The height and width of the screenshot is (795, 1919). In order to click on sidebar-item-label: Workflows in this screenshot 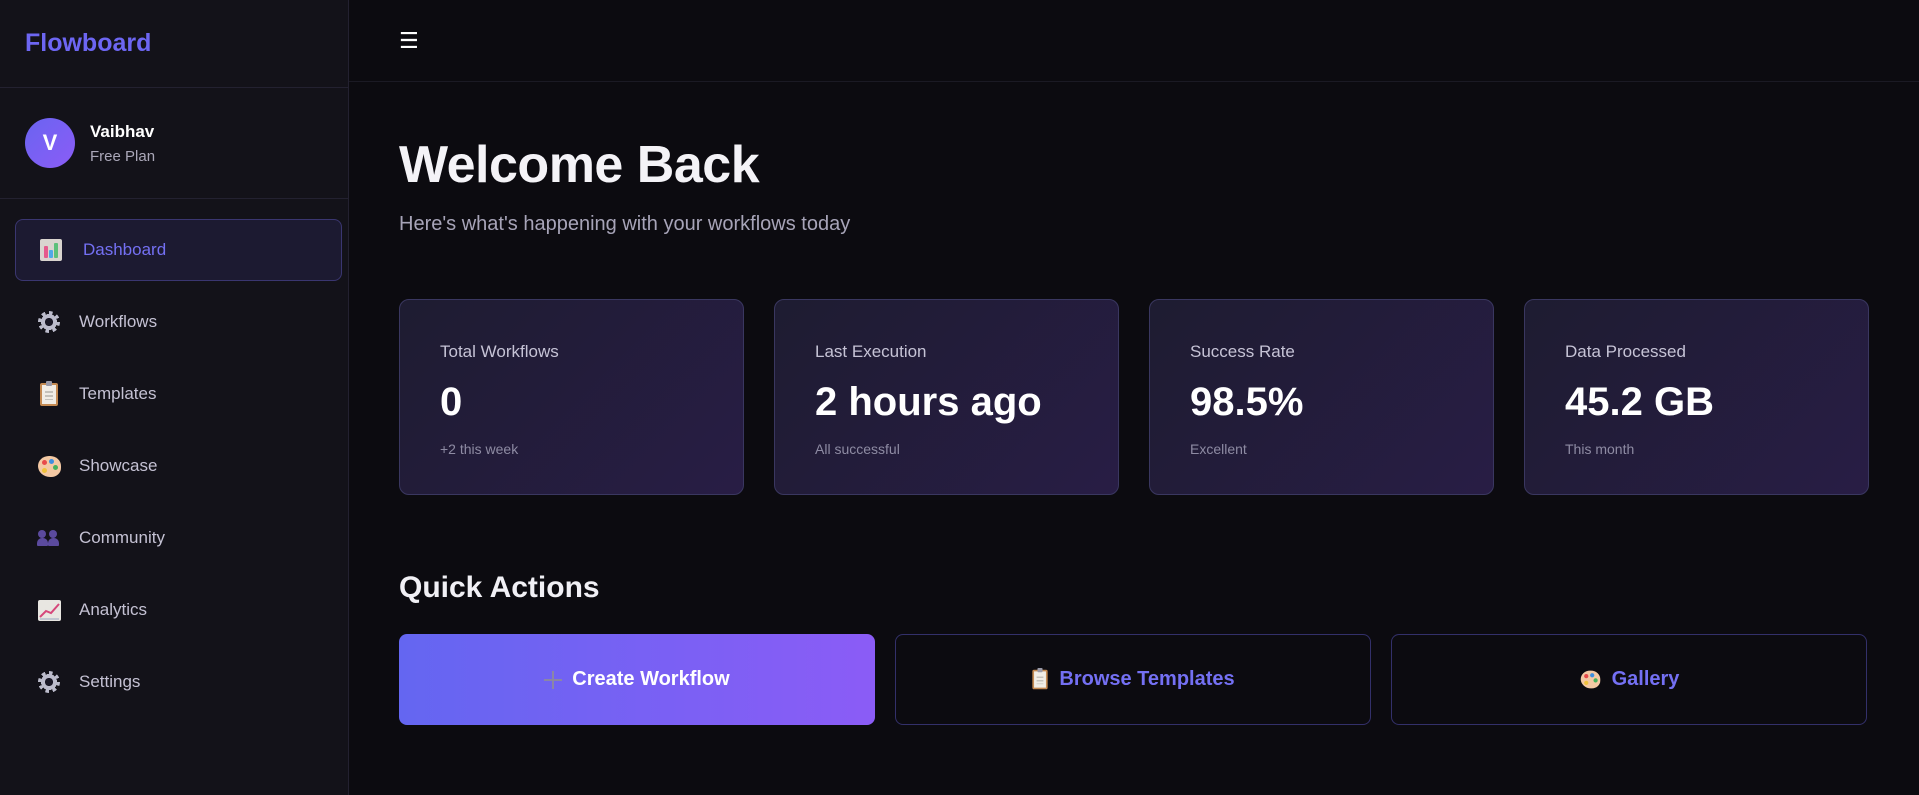, I will do `click(118, 321)`.